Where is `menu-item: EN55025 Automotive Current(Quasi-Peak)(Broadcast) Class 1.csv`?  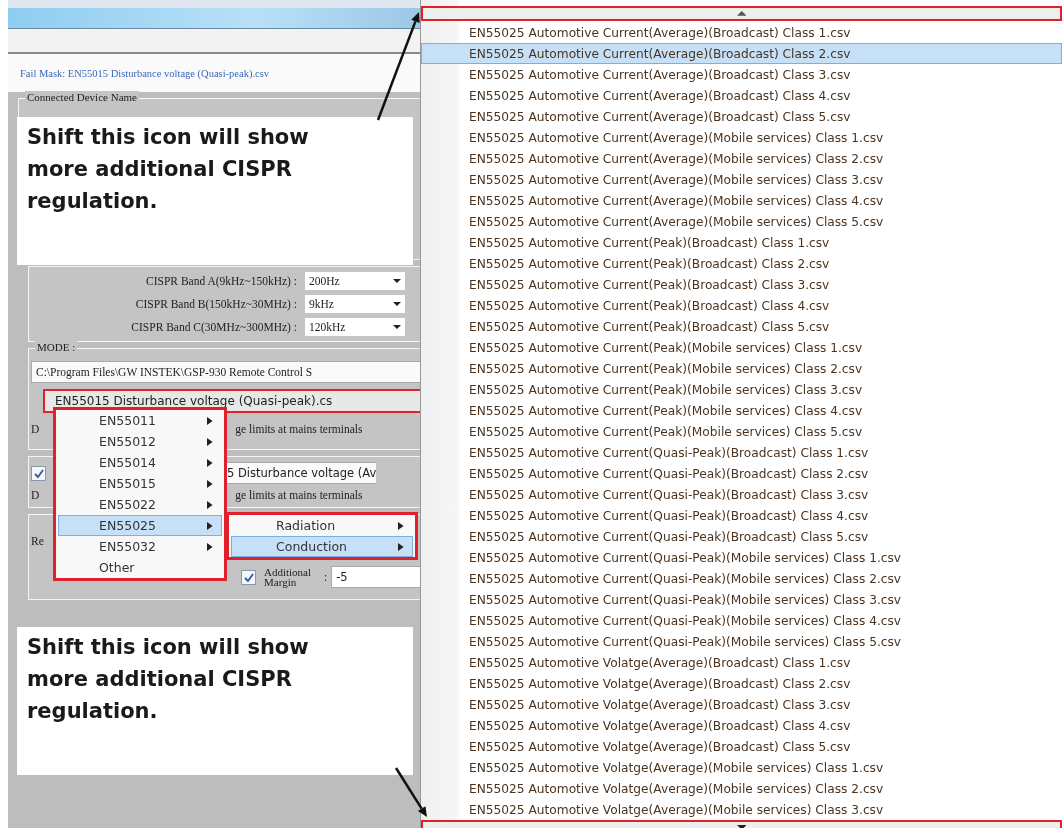
menu-item: EN55025 Automotive Current(Quasi-Peak)(Broadcast) Class 1.csv is located at coordinates (741, 452).